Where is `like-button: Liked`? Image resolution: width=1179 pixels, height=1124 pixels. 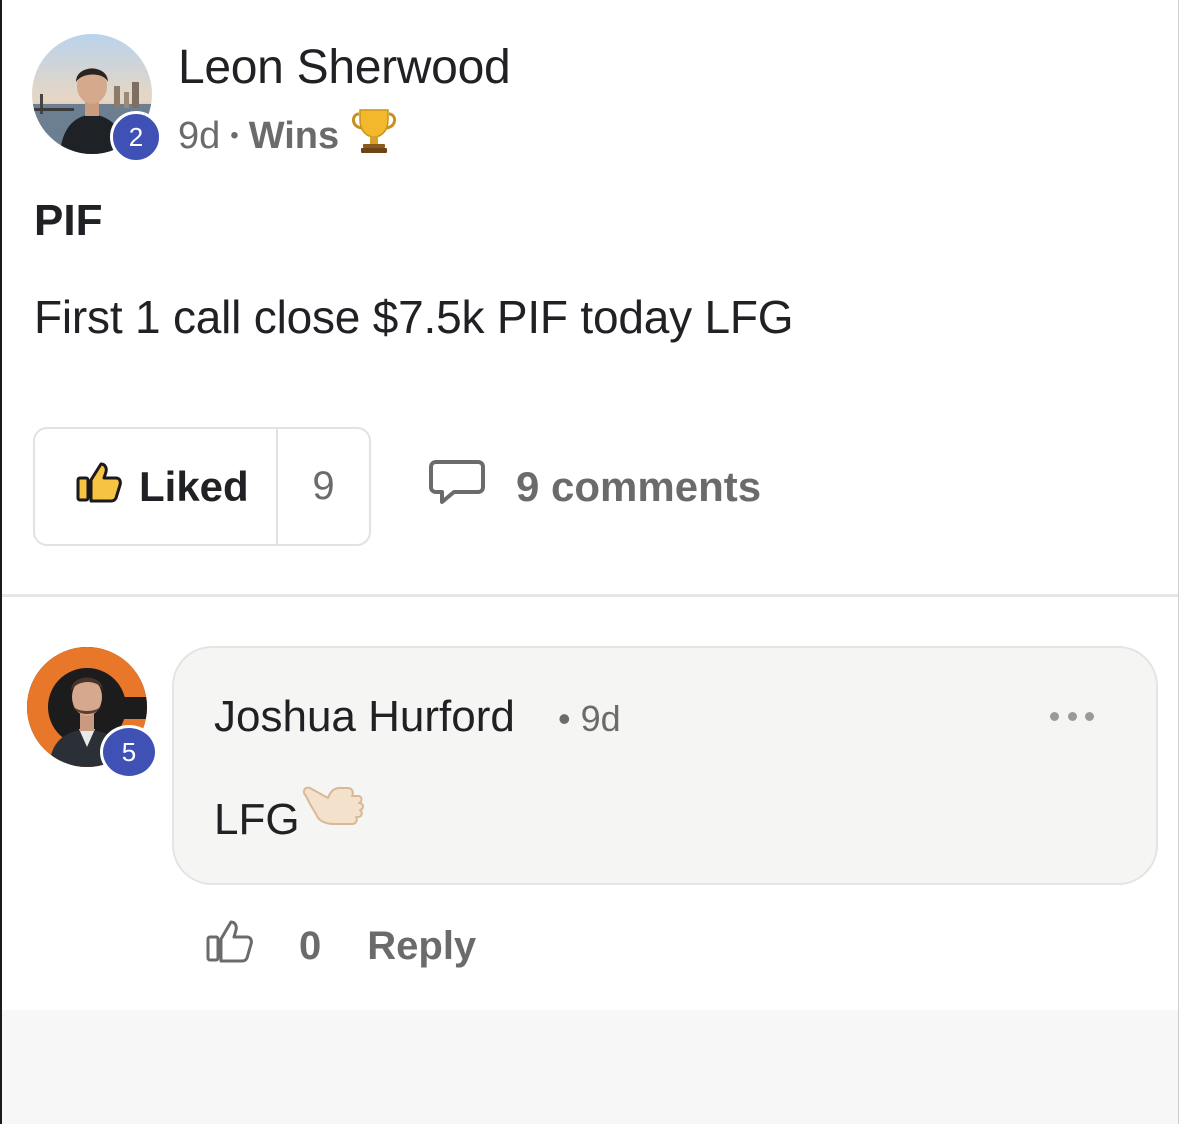 like-button: Liked is located at coordinates (156, 486).